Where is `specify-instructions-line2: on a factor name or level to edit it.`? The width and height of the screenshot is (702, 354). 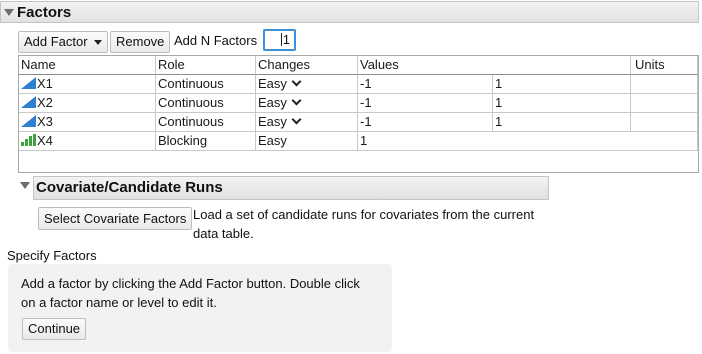
specify-instructions-line2: on a factor name or level to edit it. is located at coordinates (119, 302).